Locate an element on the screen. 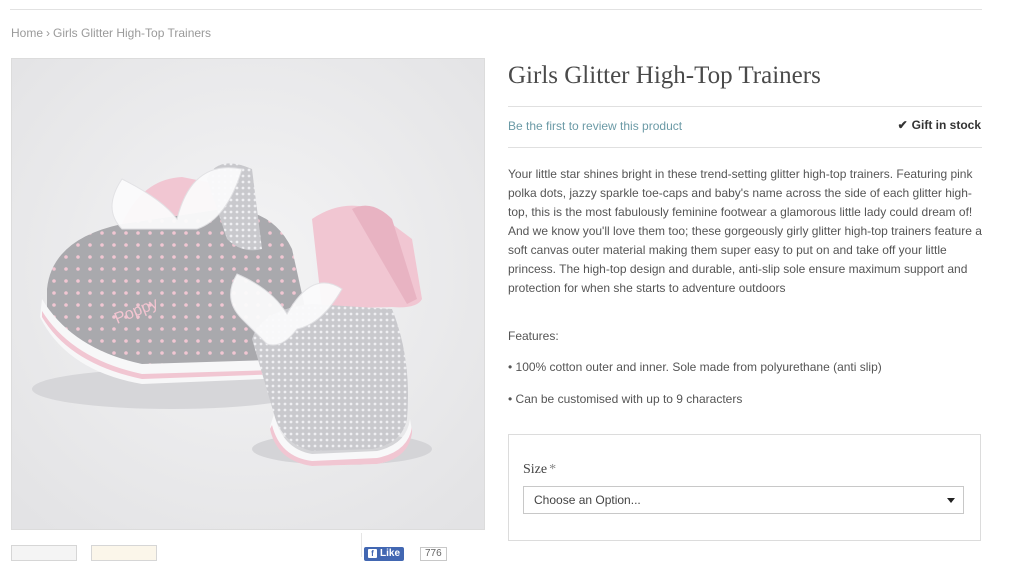 This screenshot has width=1024, height=561. product-title: Girls Glitter High-Top Trainers is located at coordinates (664, 75).